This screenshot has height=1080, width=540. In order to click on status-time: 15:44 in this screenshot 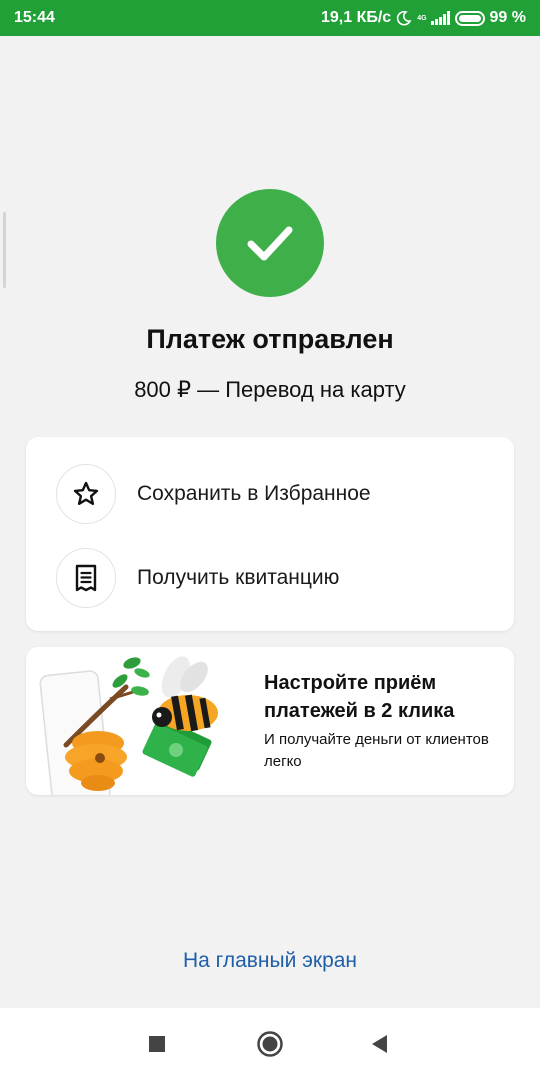, I will do `click(34, 17)`.